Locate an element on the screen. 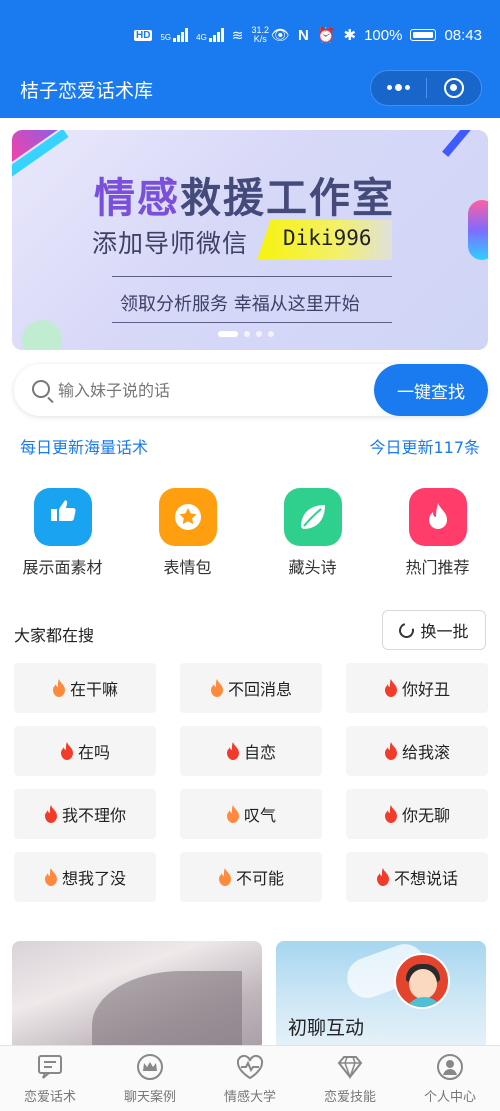  tab-label: 聊天案例 is located at coordinates (149, 1097).